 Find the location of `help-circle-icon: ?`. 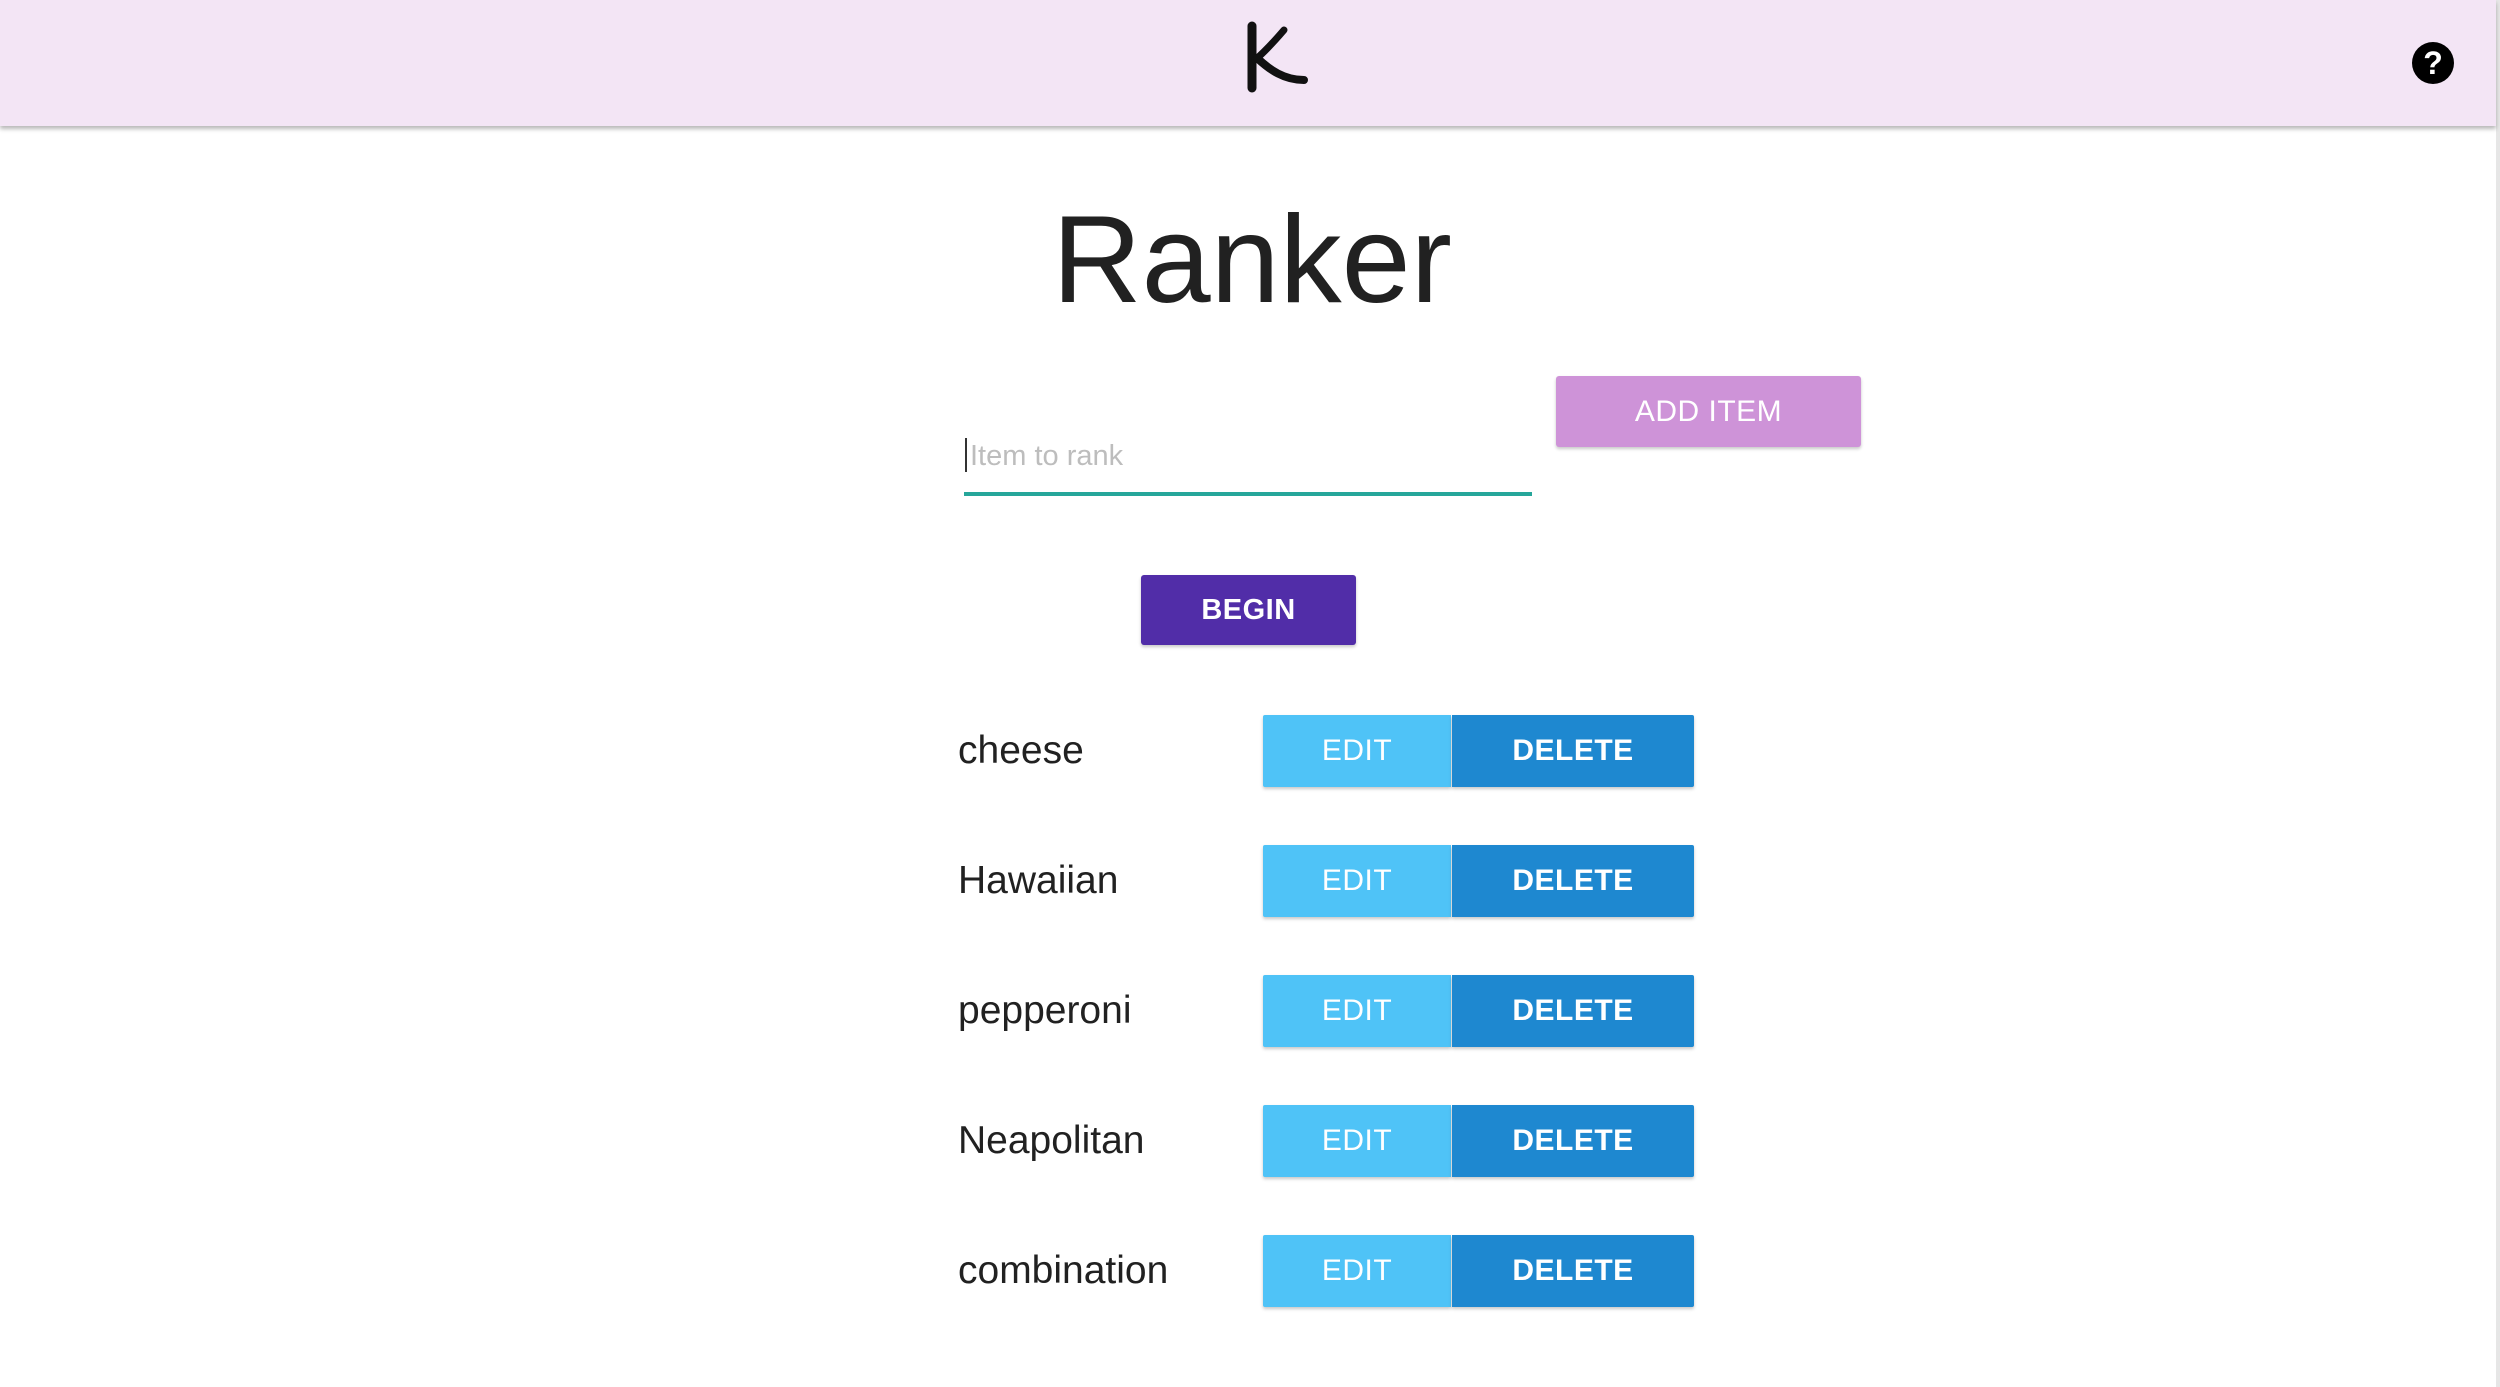

help-circle-icon: ? is located at coordinates (2433, 63).